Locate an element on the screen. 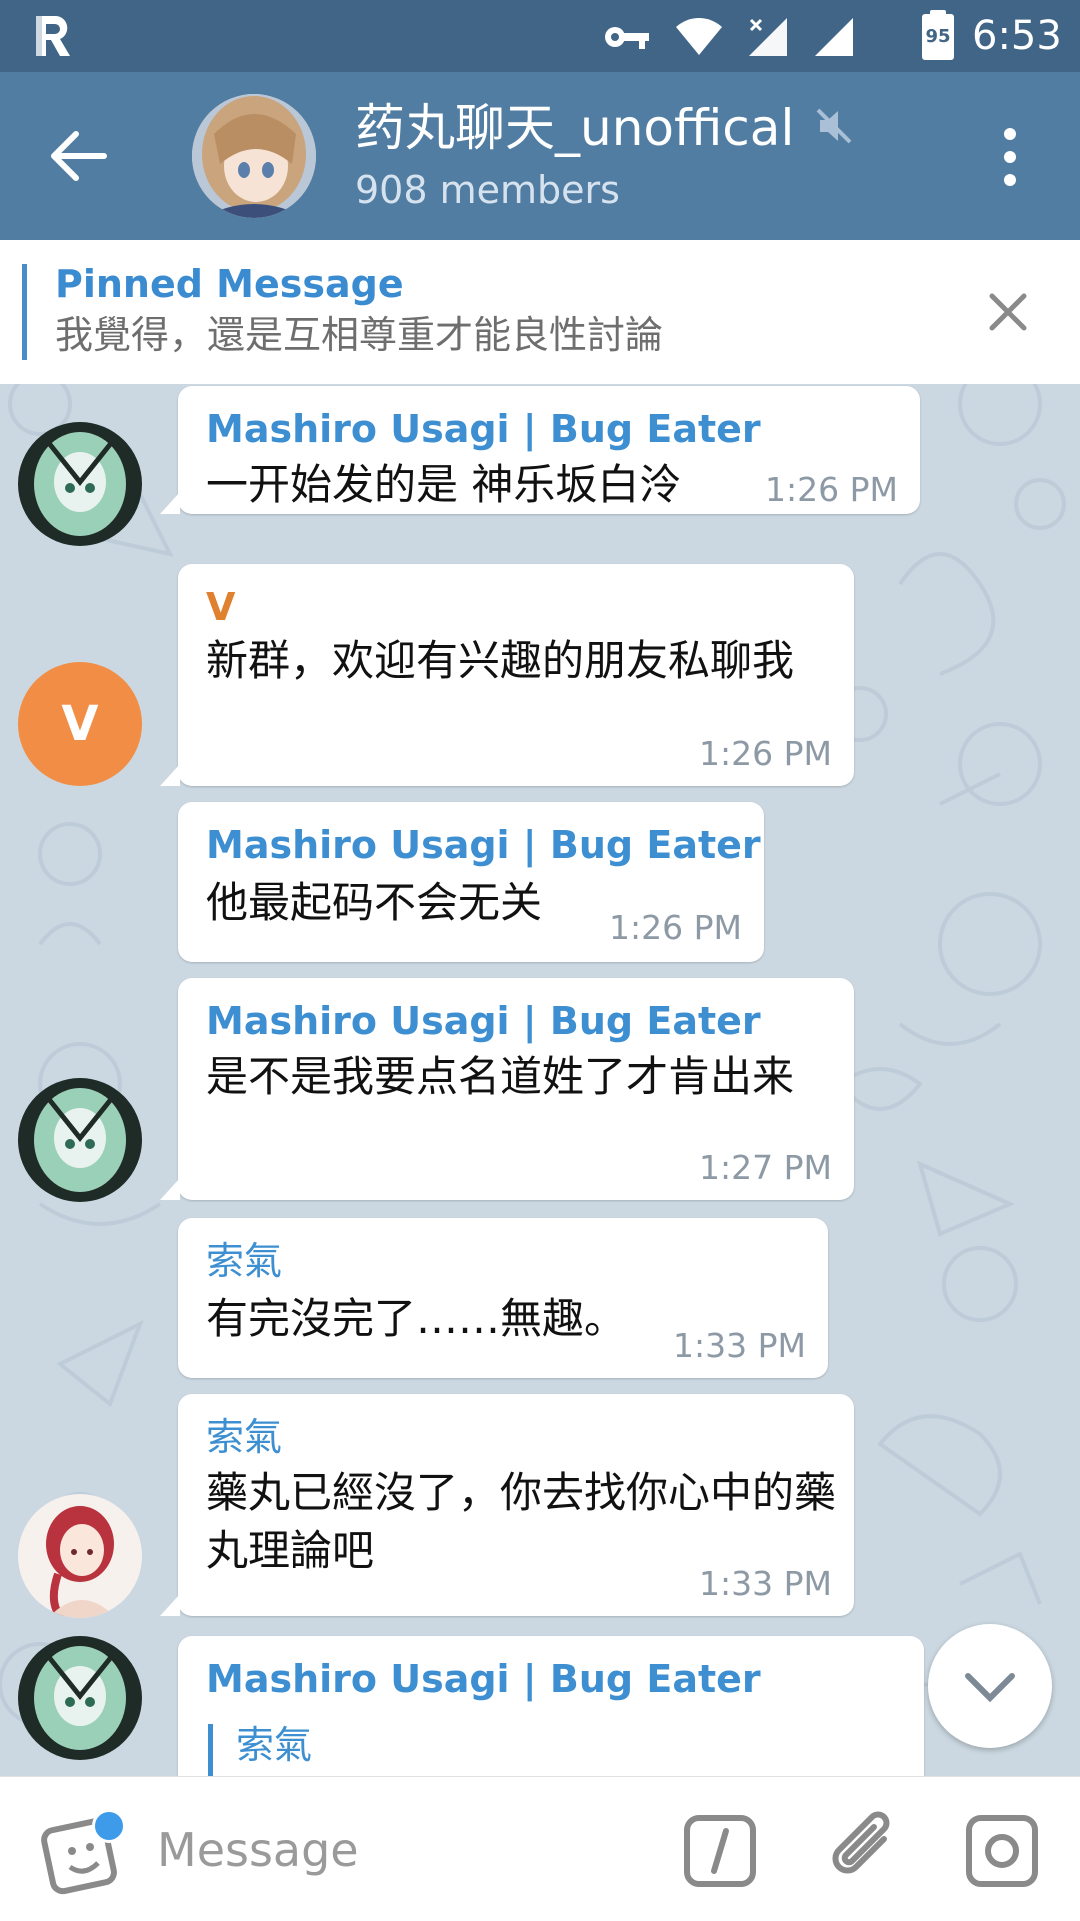 Image resolution: width=1080 pixels, height=1921 pixels. scroll-to-bottom-button is located at coordinates (990, 1686).